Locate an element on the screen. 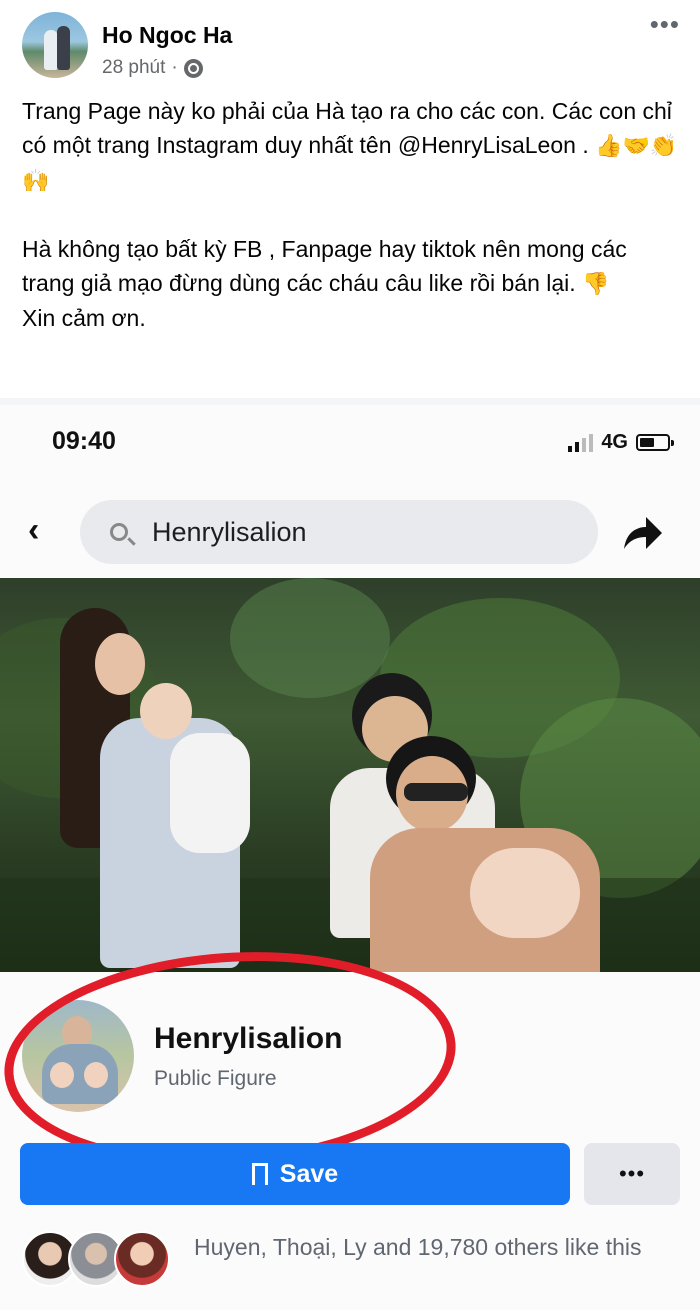  friend-avatars is located at coordinates (96, 1259).